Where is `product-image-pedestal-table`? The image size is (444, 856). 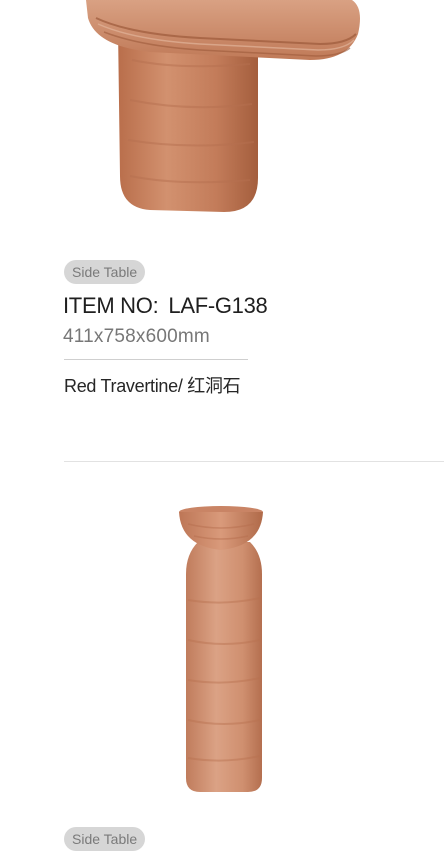
product-image-pedestal-table is located at coordinates (221, 649).